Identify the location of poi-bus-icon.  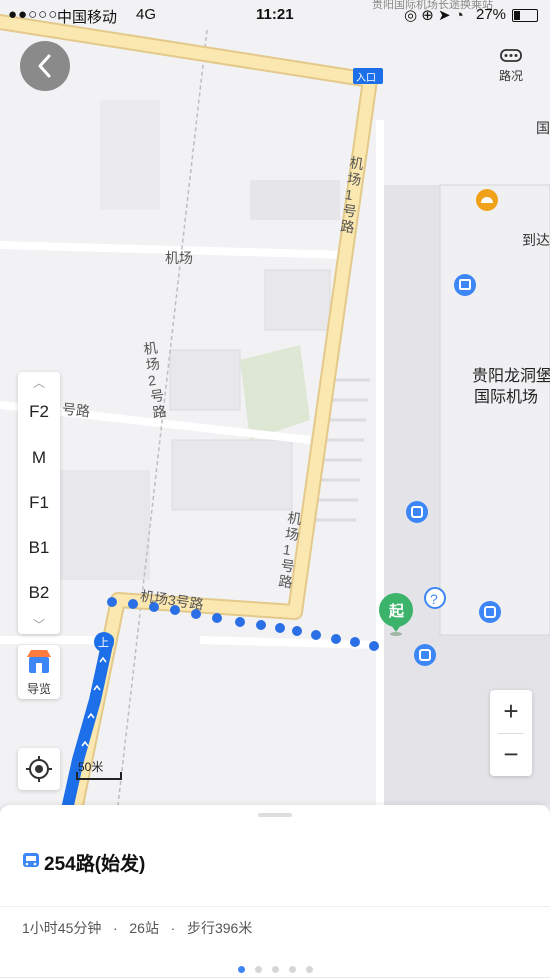
(465, 285).